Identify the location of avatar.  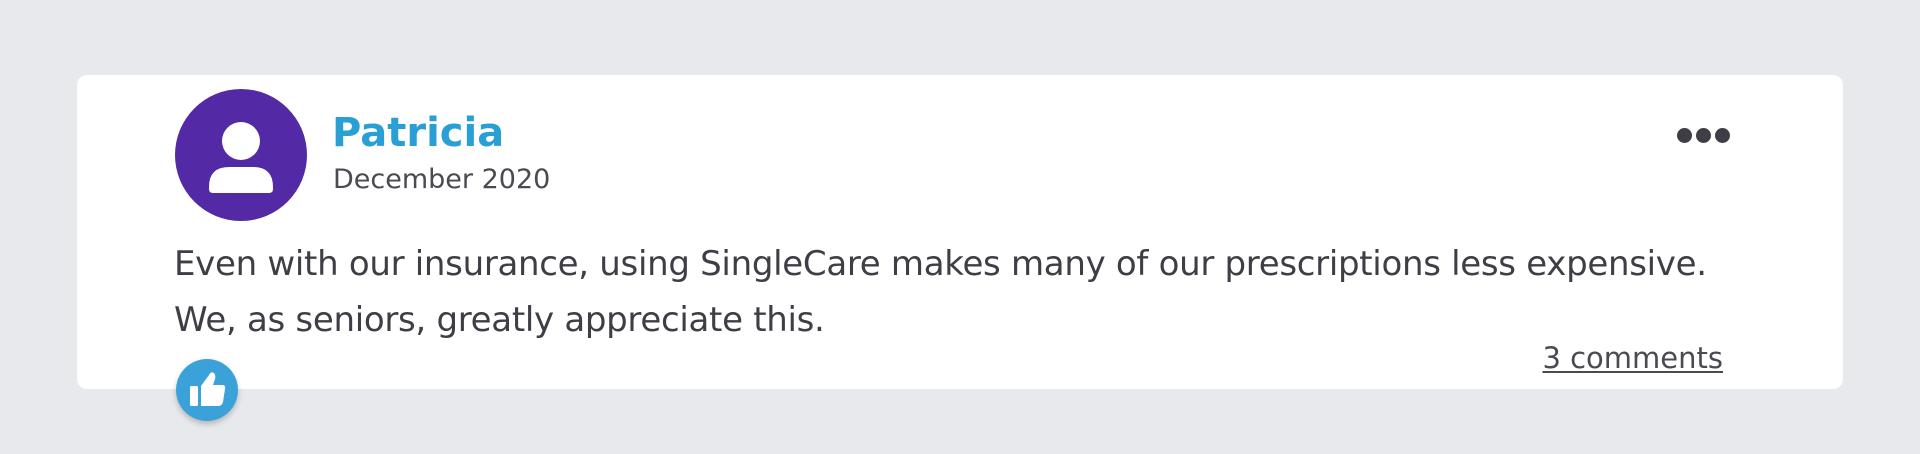
(241, 155).